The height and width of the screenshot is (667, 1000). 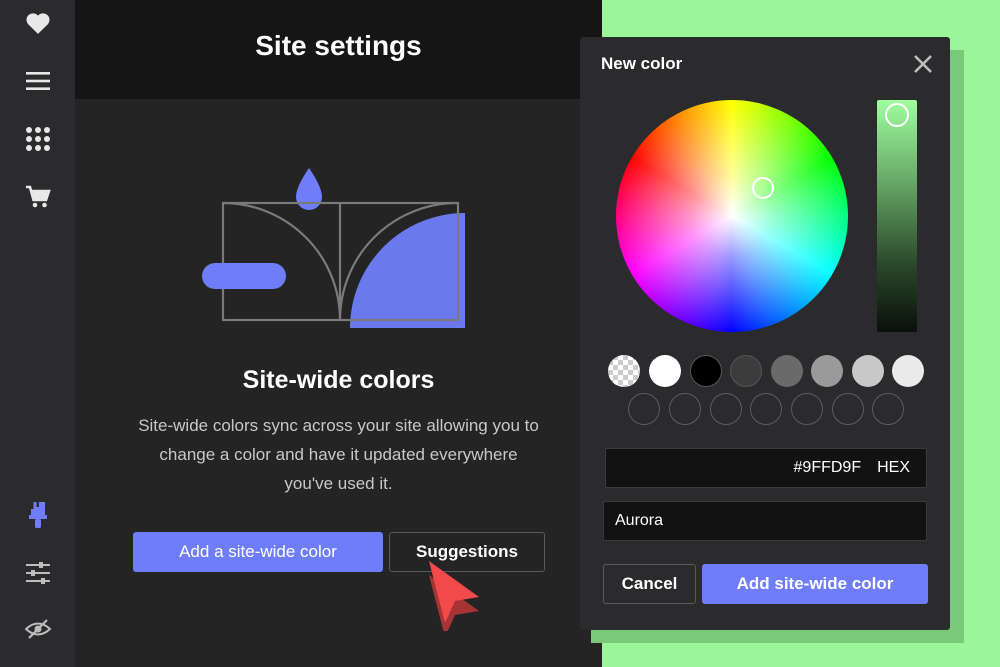 I want to click on sidebar-item-settings, so click(x=37, y=573).